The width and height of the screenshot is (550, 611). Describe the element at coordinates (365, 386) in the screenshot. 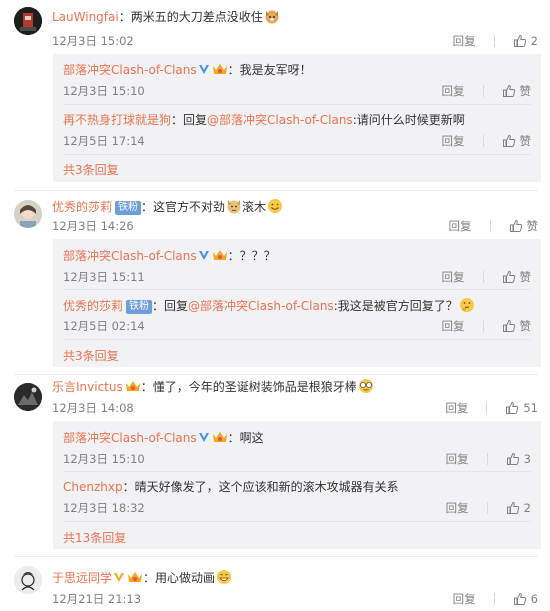

I see `glasses-emoji-icon` at that location.